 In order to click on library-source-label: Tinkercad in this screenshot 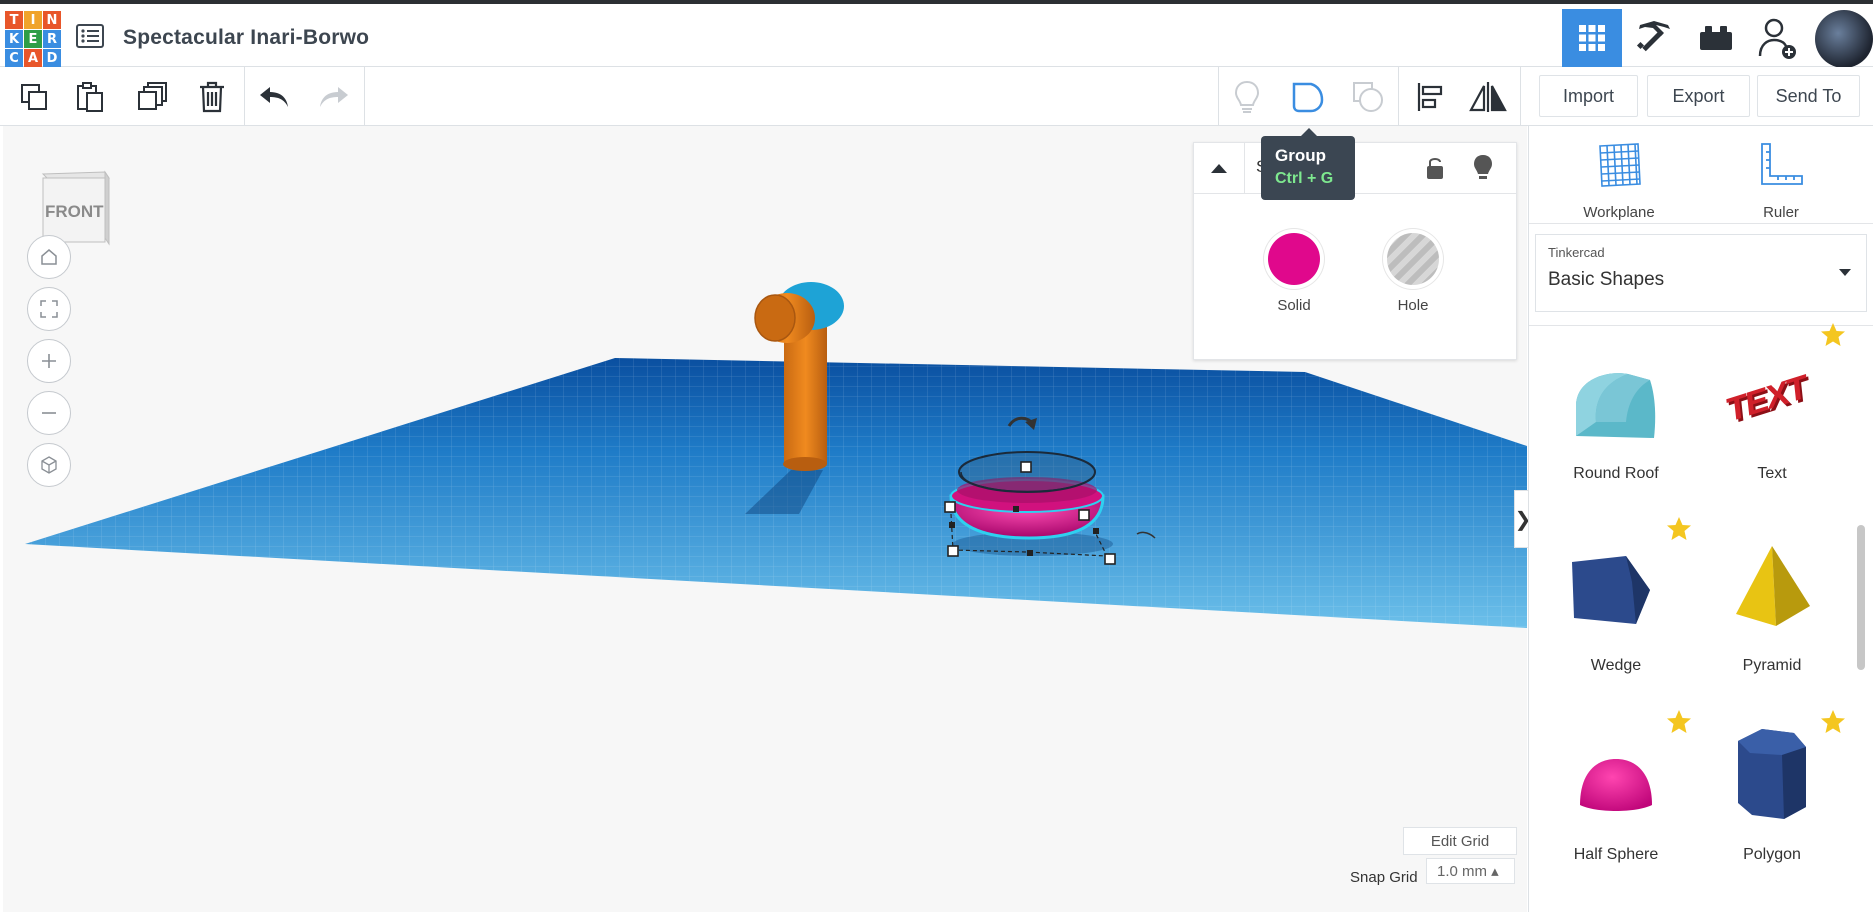, I will do `click(1576, 252)`.